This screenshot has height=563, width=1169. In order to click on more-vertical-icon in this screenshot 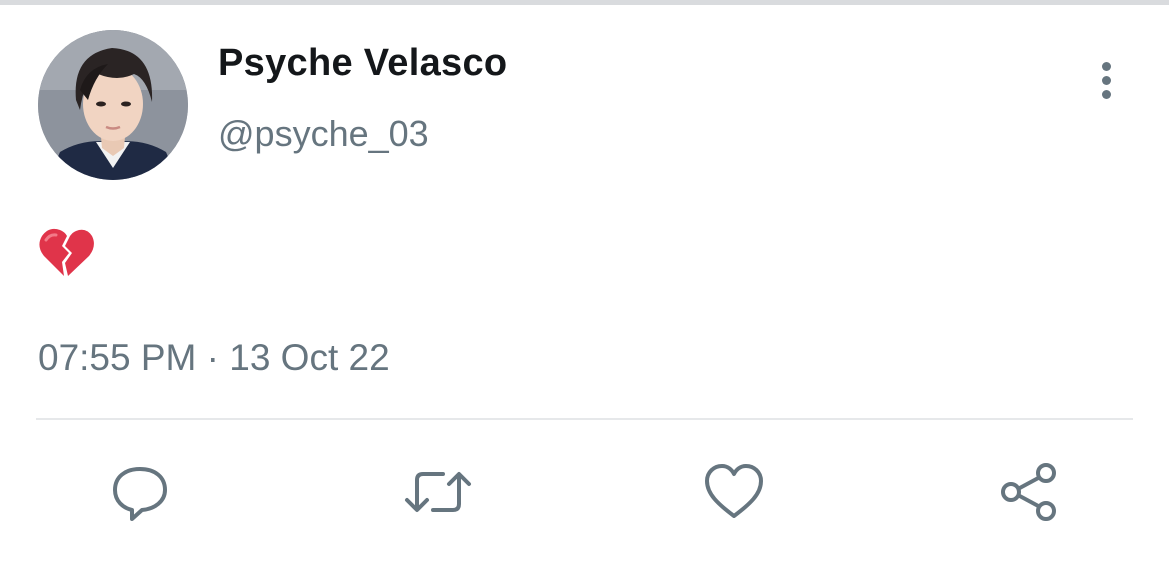, I will do `click(1106, 80)`.